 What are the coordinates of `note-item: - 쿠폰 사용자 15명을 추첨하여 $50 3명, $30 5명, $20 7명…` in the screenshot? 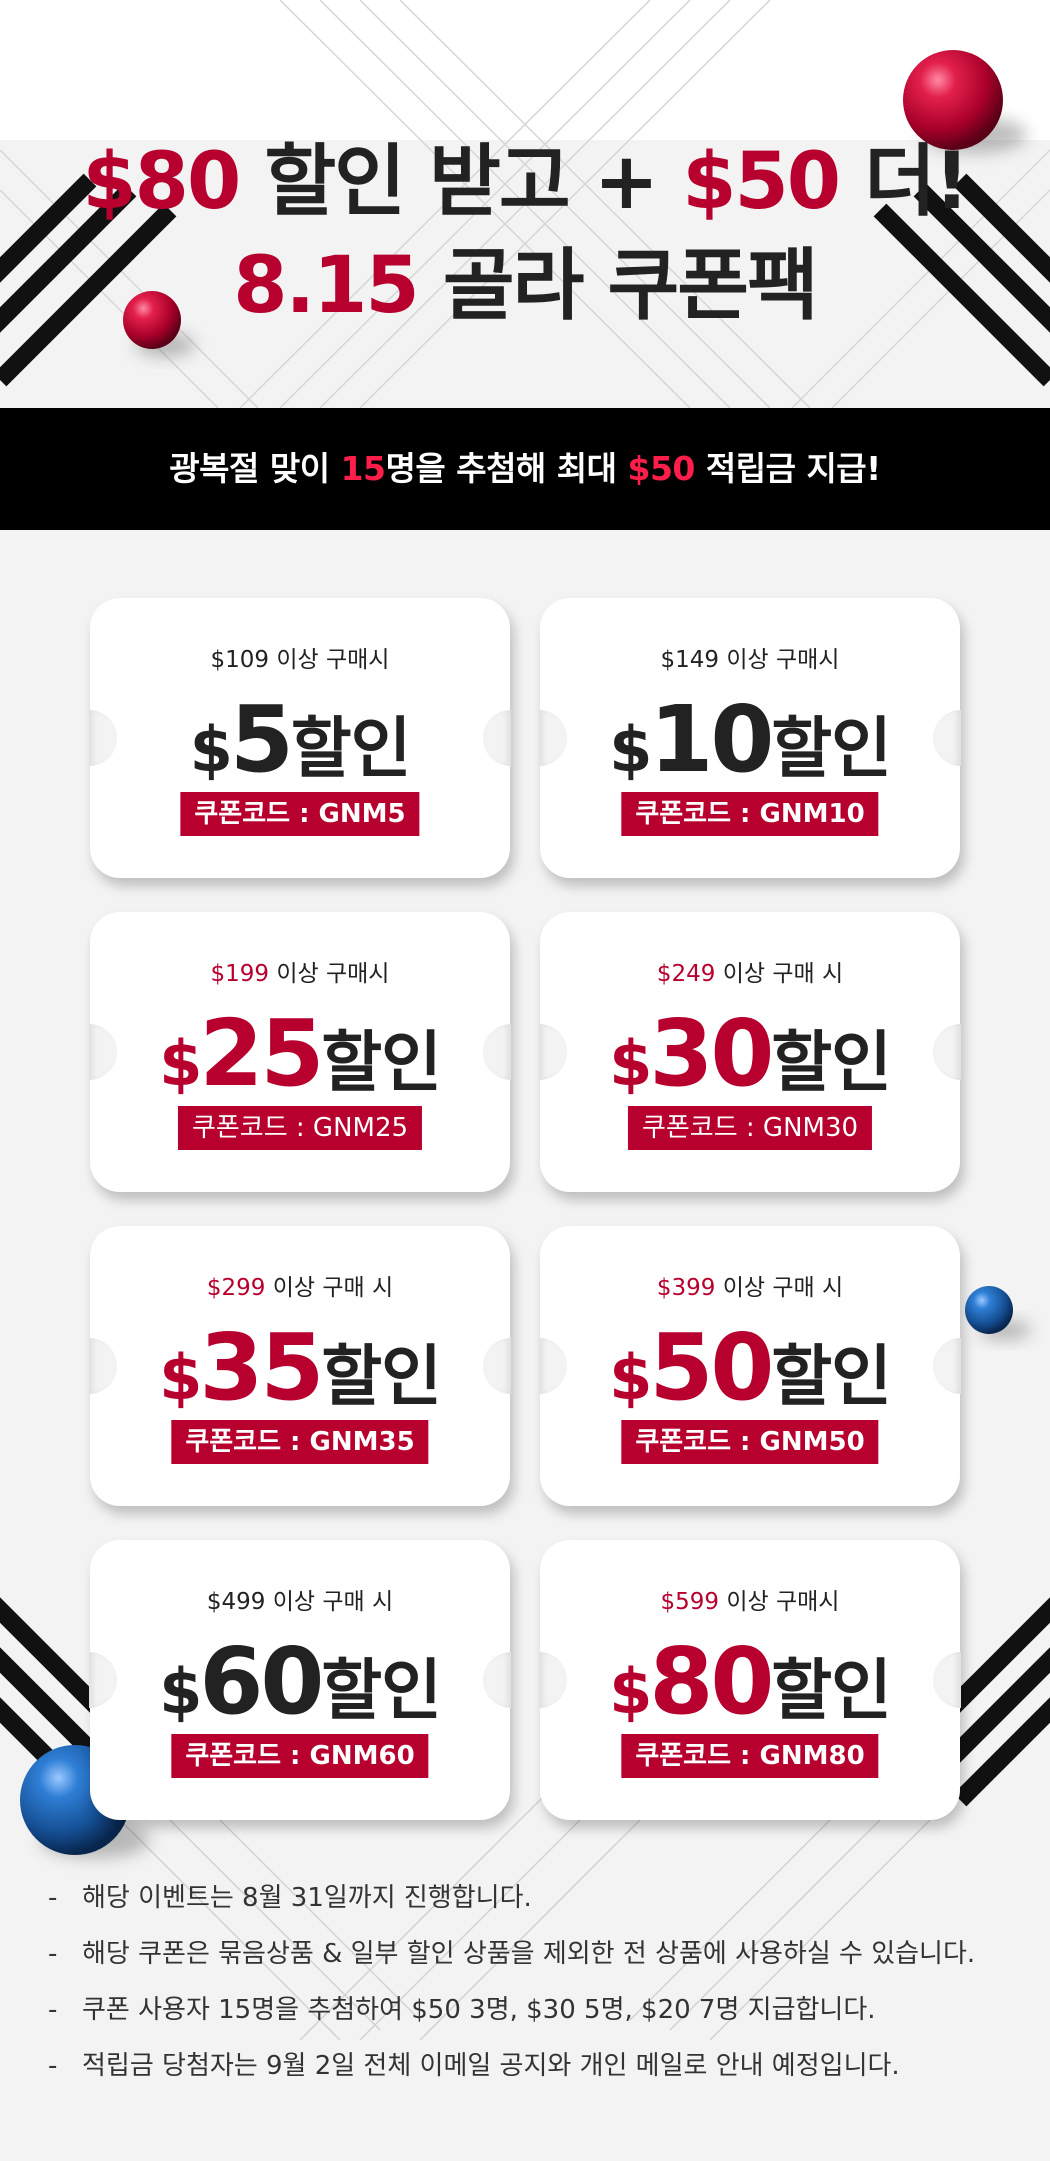 It's located at (538, 2010).